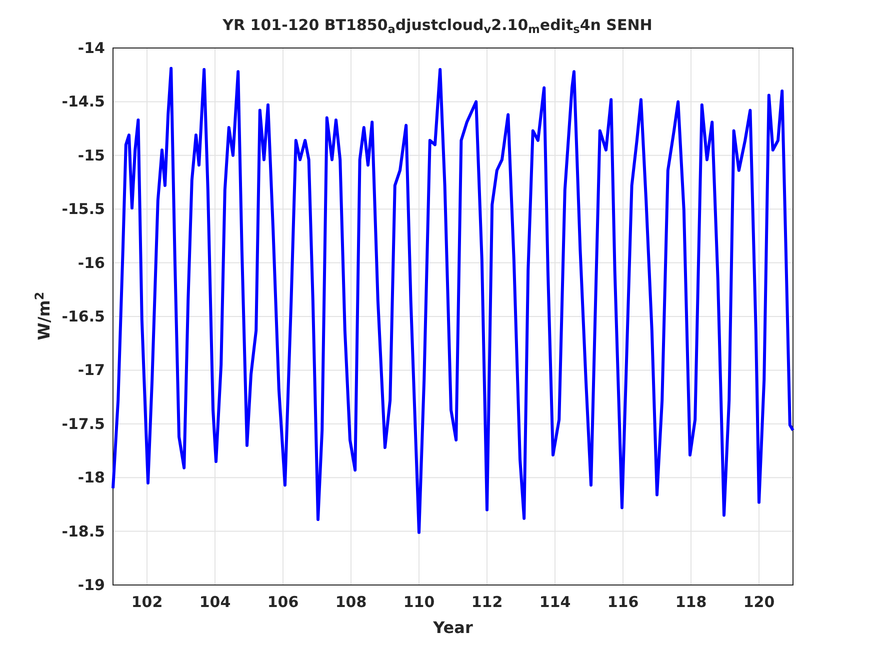  I want to click on tick-label: 112, so click(487, 602).